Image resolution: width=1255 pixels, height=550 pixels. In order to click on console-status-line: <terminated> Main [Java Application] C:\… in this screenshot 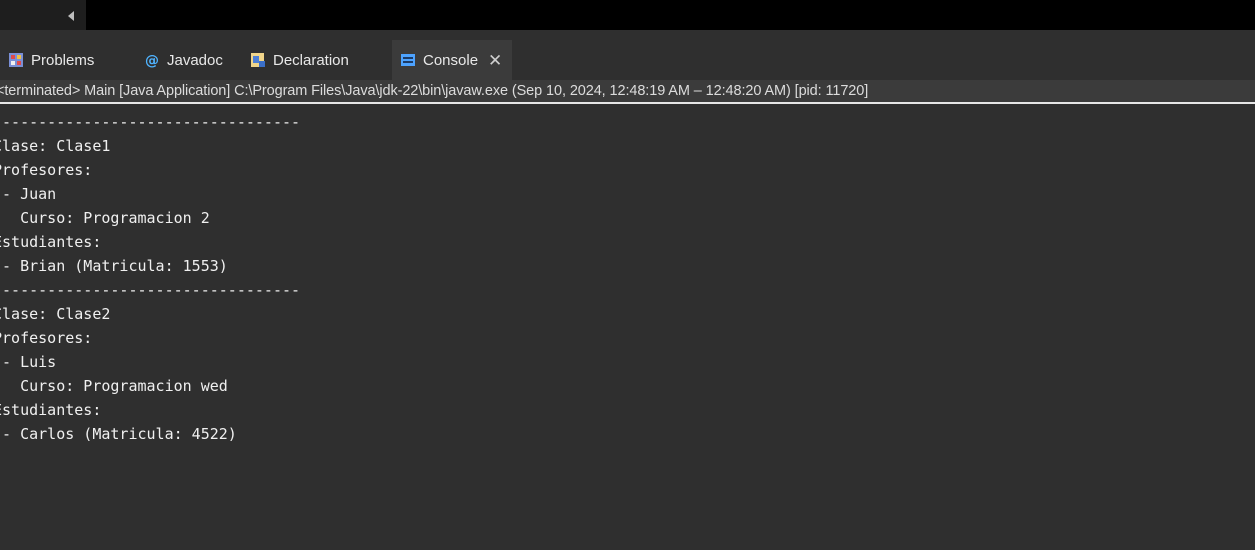, I will do `click(627, 91)`.